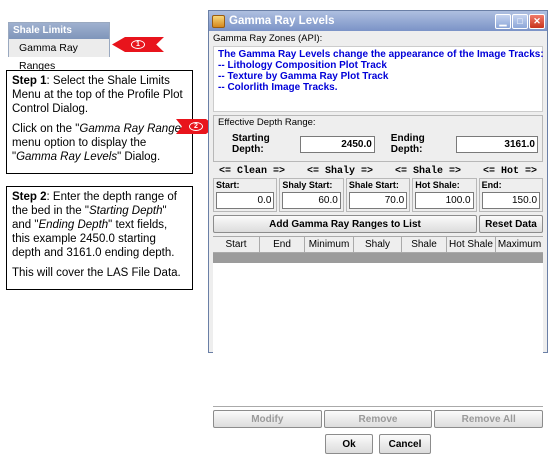 The height and width of the screenshot is (454, 557). Describe the element at coordinates (218, 21) in the screenshot. I see `java-cup-icon` at that location.